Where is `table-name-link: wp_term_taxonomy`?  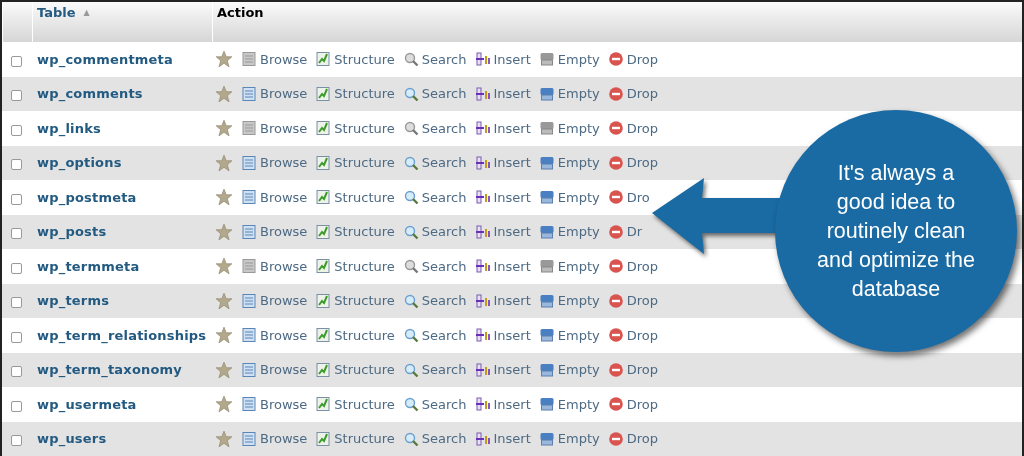
table-name-link: wp_term_taxonomy is located at coordinates (107, 370).